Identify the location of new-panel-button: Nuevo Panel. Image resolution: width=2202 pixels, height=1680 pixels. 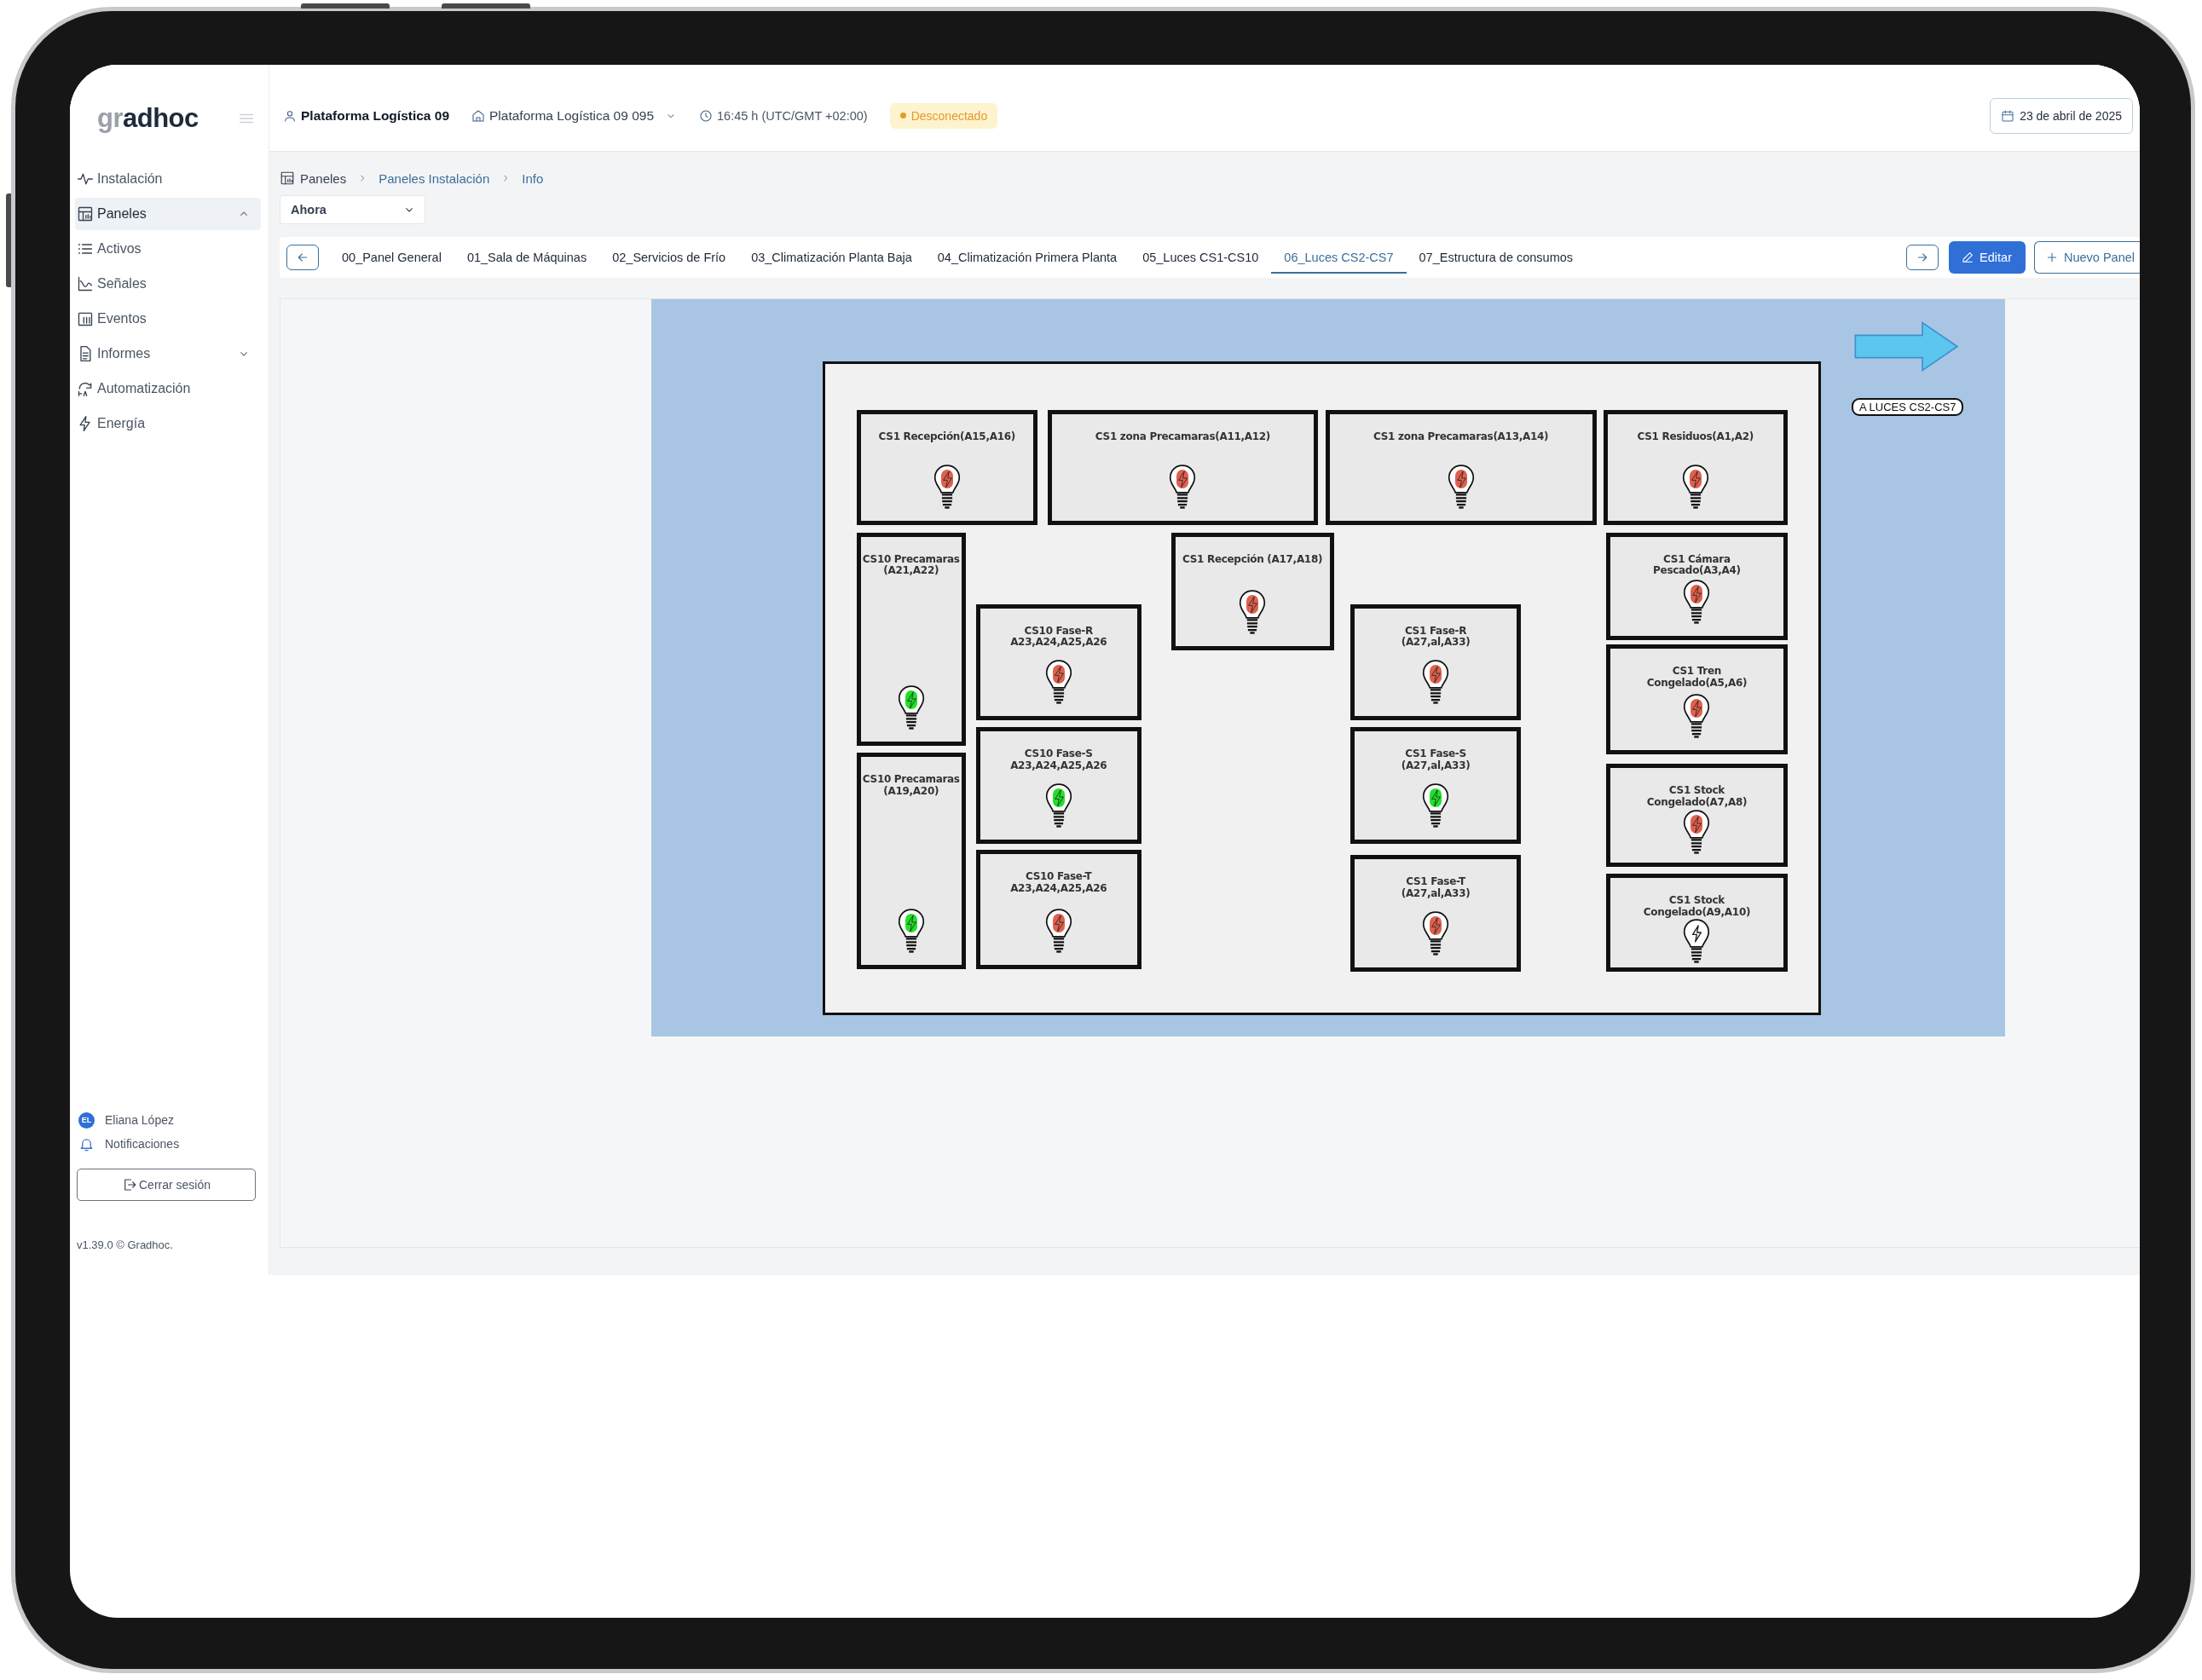
(2087, 257).